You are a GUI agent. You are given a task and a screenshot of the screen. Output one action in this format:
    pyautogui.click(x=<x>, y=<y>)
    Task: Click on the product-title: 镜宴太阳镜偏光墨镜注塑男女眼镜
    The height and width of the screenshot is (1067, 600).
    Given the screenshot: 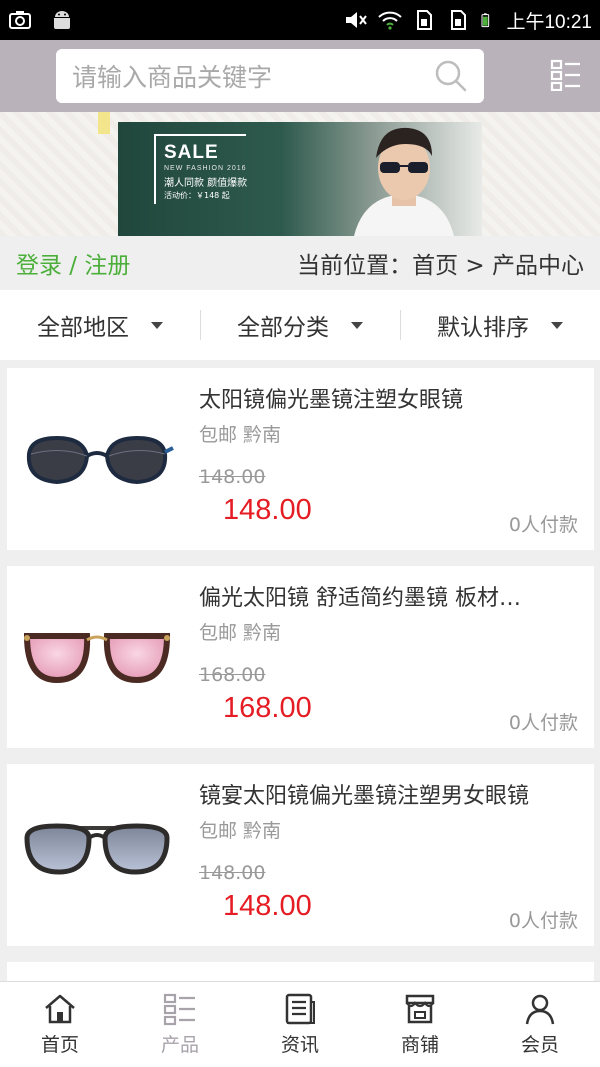 What is the action you would take?
    pyautogui.click(x=364, y=796)
    